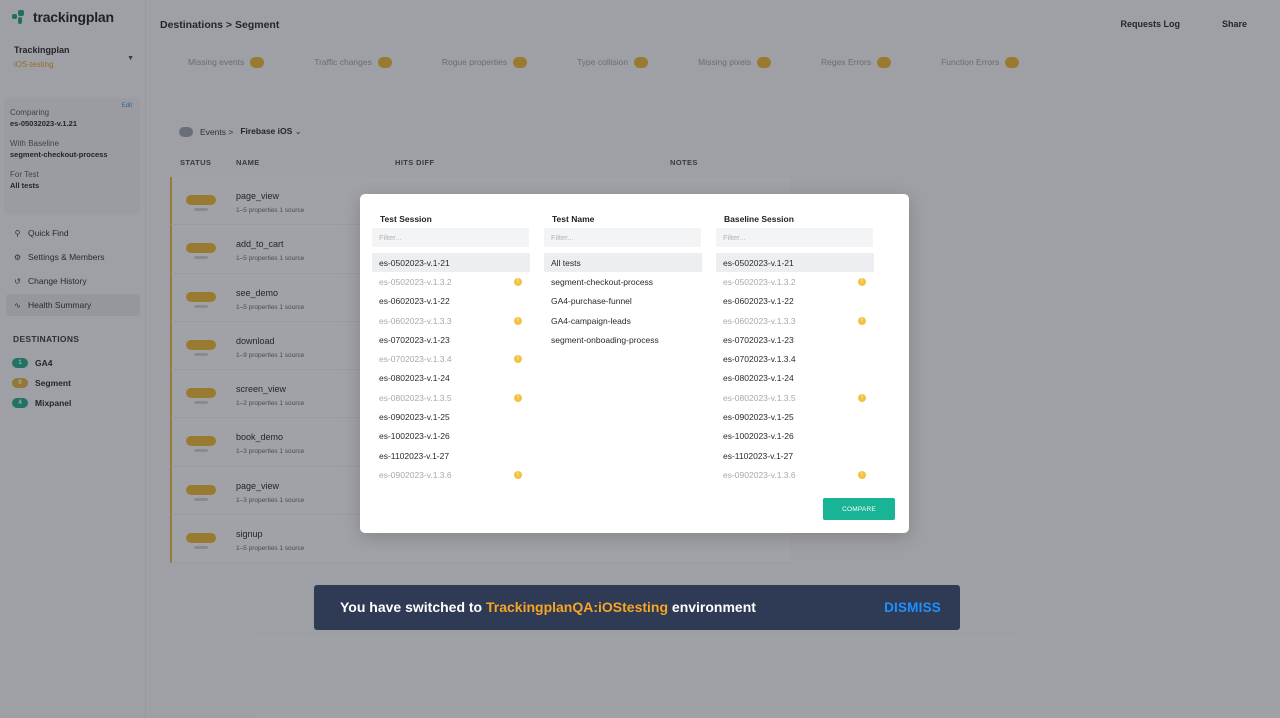 This screenshot has width=1280, height=718. I want to click on option-label: segment-checkout-process, so click(602, 281).